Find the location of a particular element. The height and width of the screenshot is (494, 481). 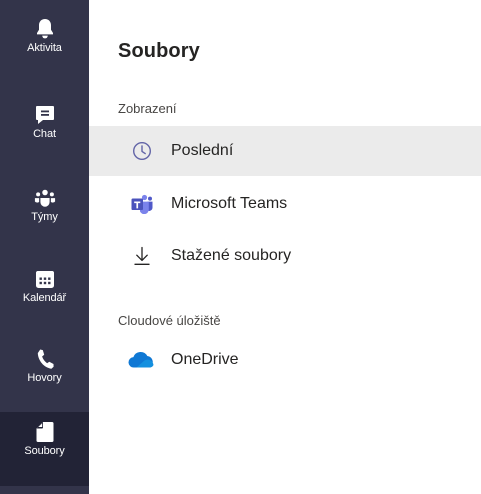

rail-item-soubory: Soubory is located at coordinates (44, 449).